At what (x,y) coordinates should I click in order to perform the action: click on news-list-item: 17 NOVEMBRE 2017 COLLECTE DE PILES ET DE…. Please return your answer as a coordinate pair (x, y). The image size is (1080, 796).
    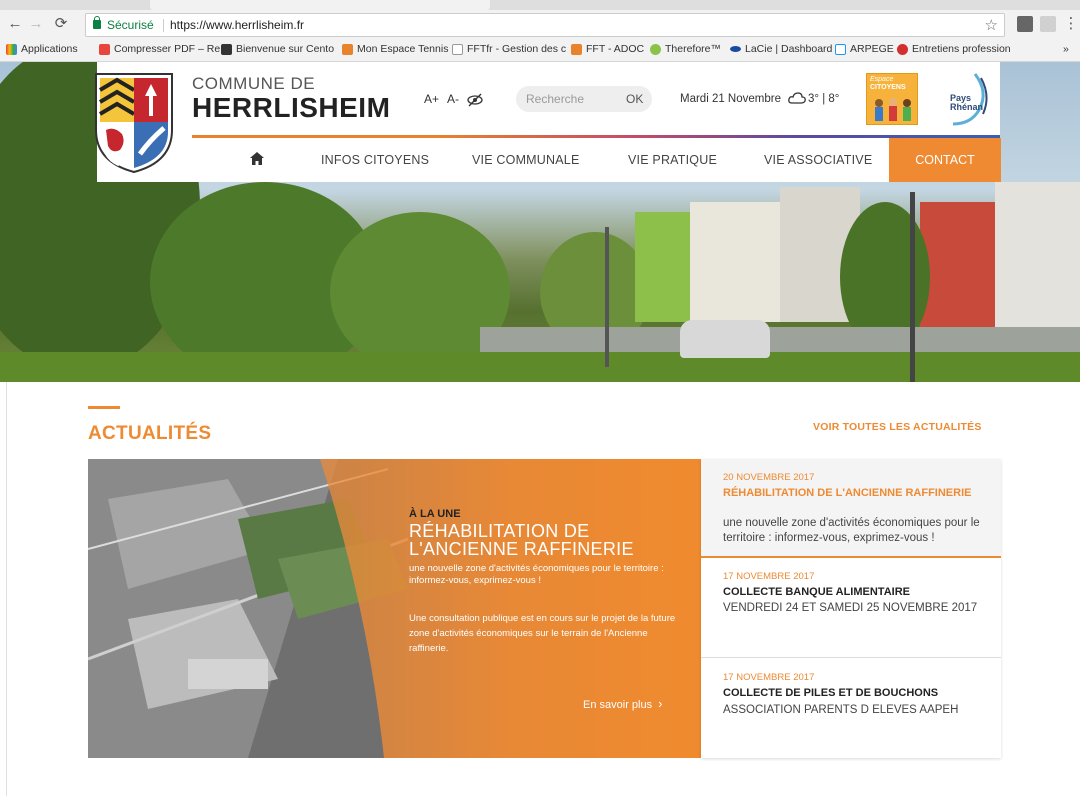
    Looking at the image, I should click on (851, 708).